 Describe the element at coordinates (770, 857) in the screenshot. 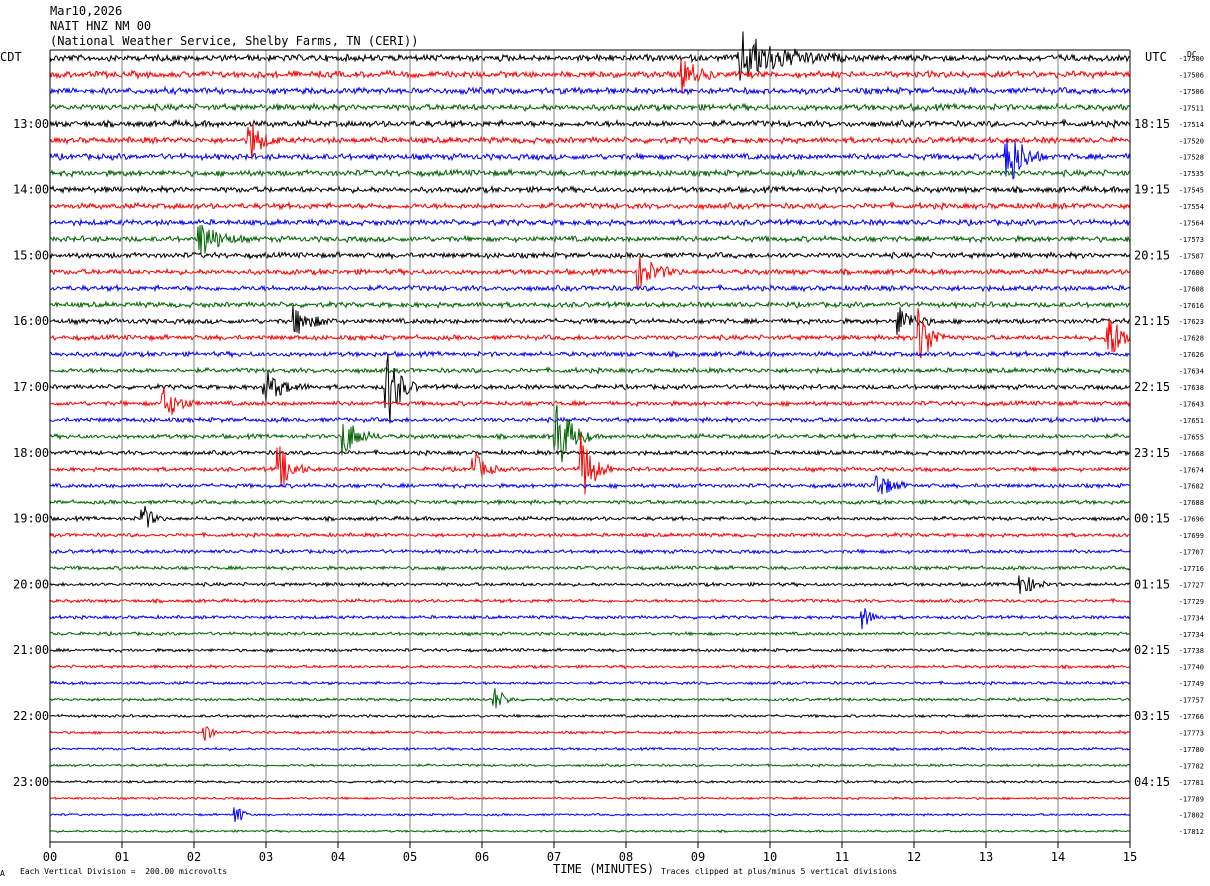

I see `x-tick-label: 10` at that location.